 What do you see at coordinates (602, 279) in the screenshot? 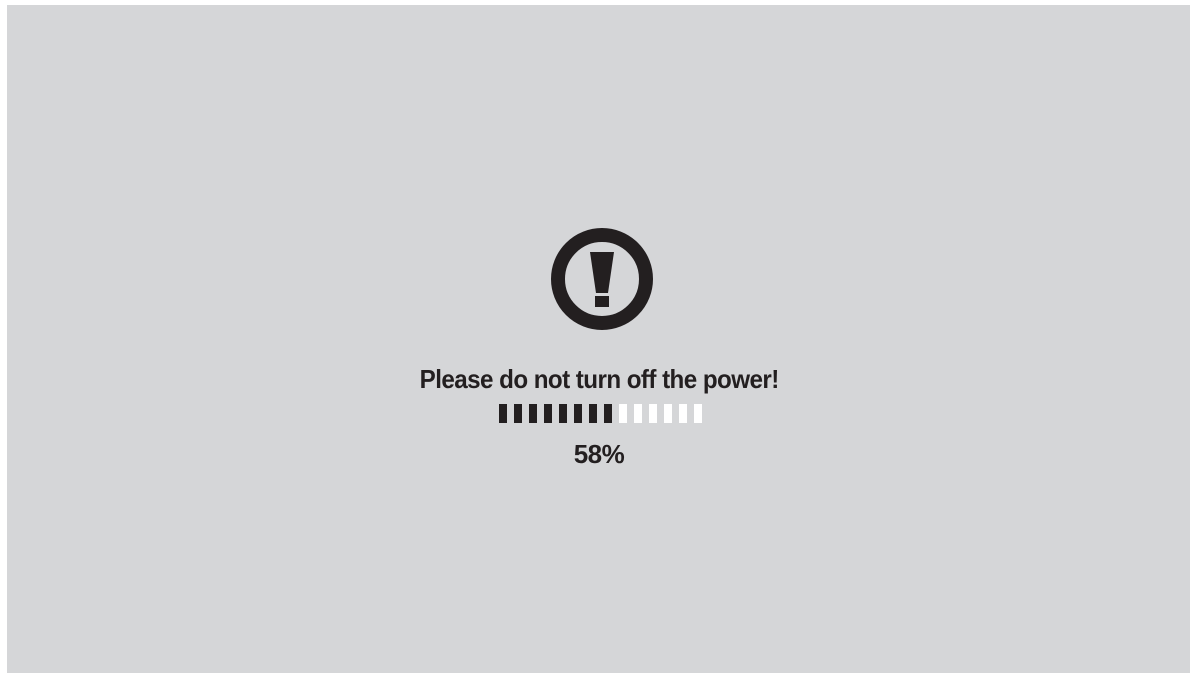
I see `exclamation-circle-icon` at bounding box center [602, 279].